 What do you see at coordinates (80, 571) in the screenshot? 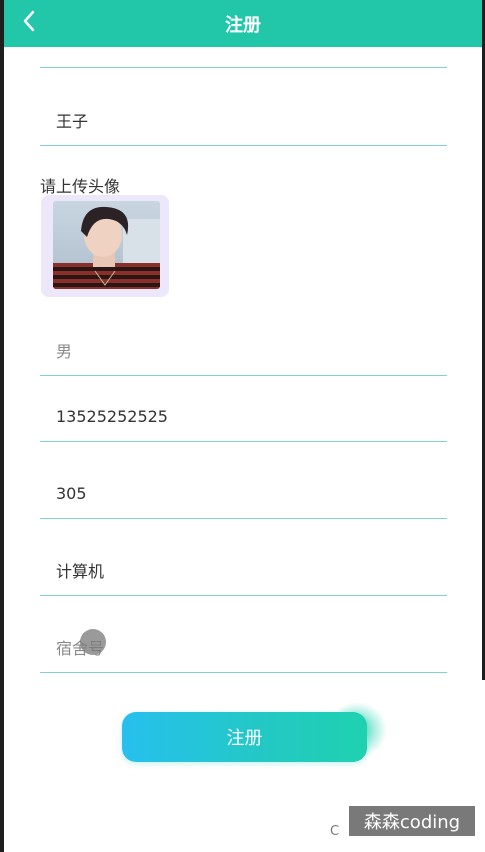
I see `major-value: 计算机` at bounding box center [80, 571].